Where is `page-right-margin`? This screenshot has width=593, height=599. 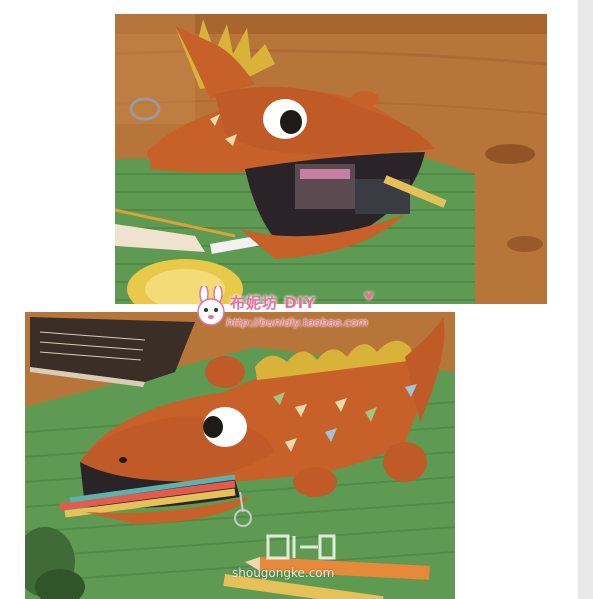
page-right-margin is located at coordinates (585, 299).